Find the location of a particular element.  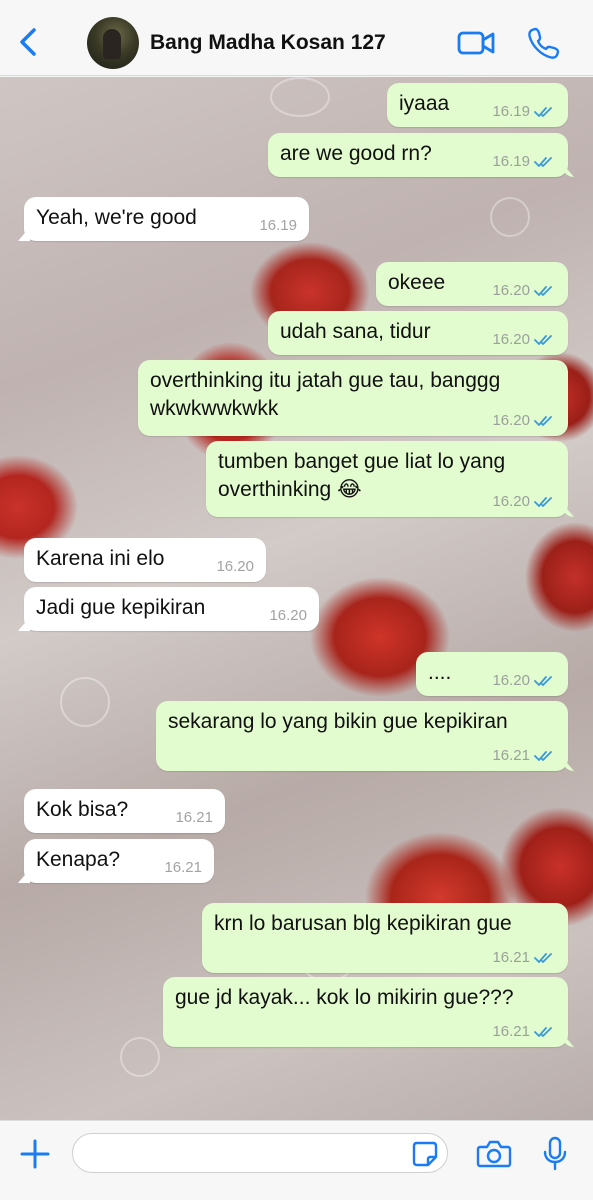

message-text: Karena ini elo is located at coordinates (100, 558).